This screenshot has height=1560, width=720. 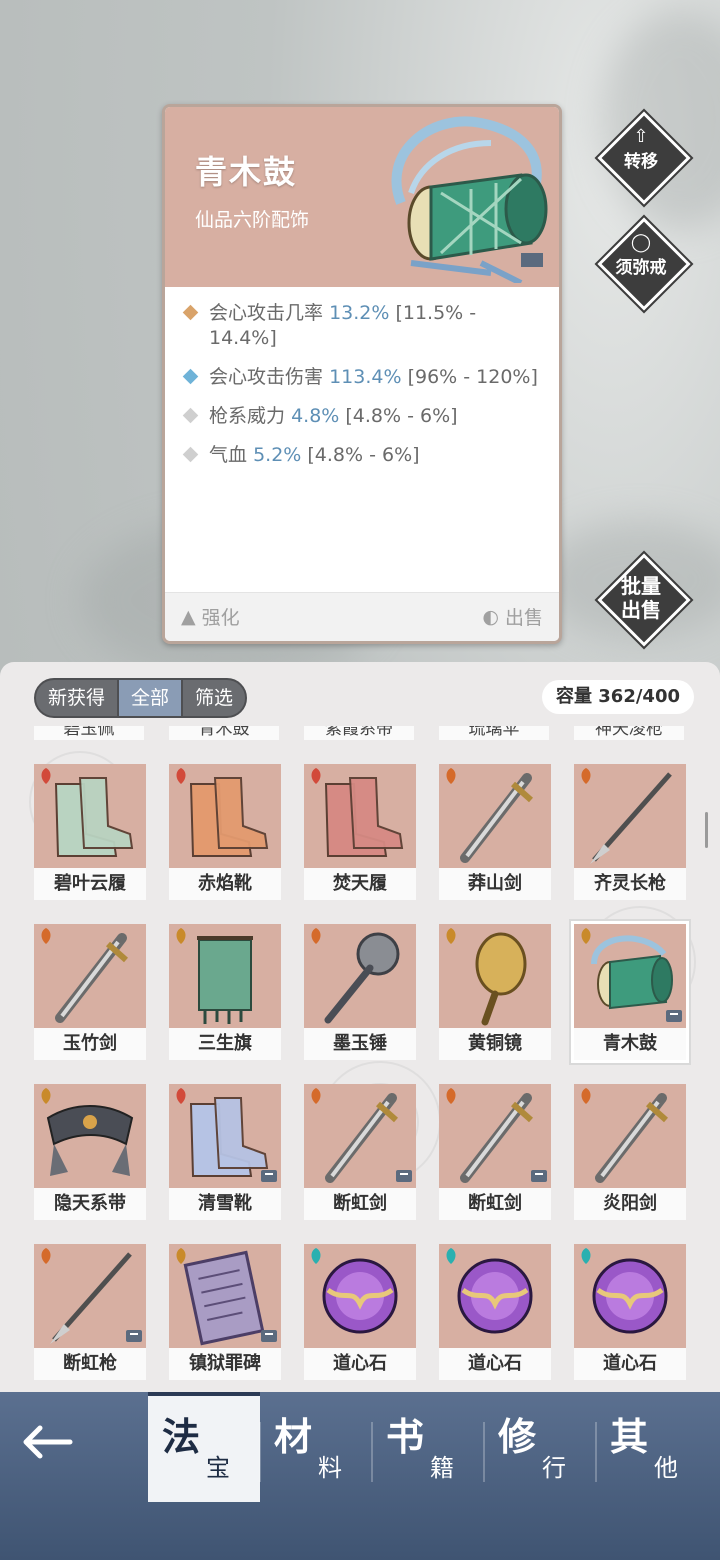 I want to click on item-name: 炎阳剑, so click(x=630, y=1204).